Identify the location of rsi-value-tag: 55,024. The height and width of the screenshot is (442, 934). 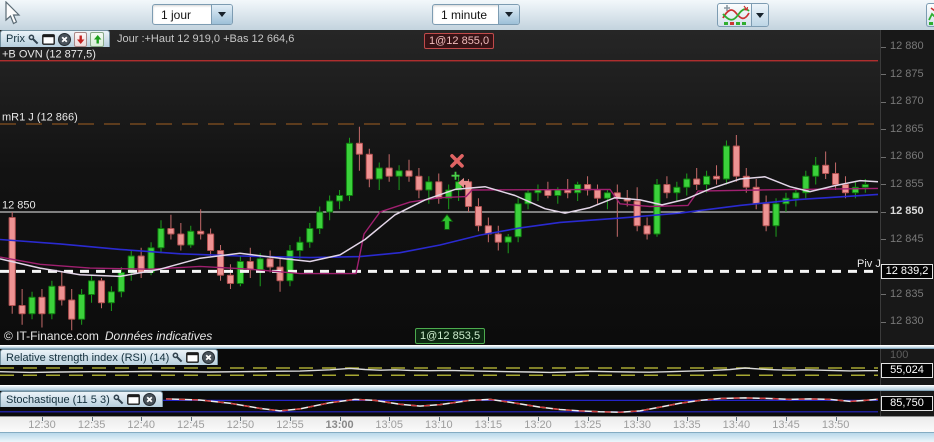
(907, 370).